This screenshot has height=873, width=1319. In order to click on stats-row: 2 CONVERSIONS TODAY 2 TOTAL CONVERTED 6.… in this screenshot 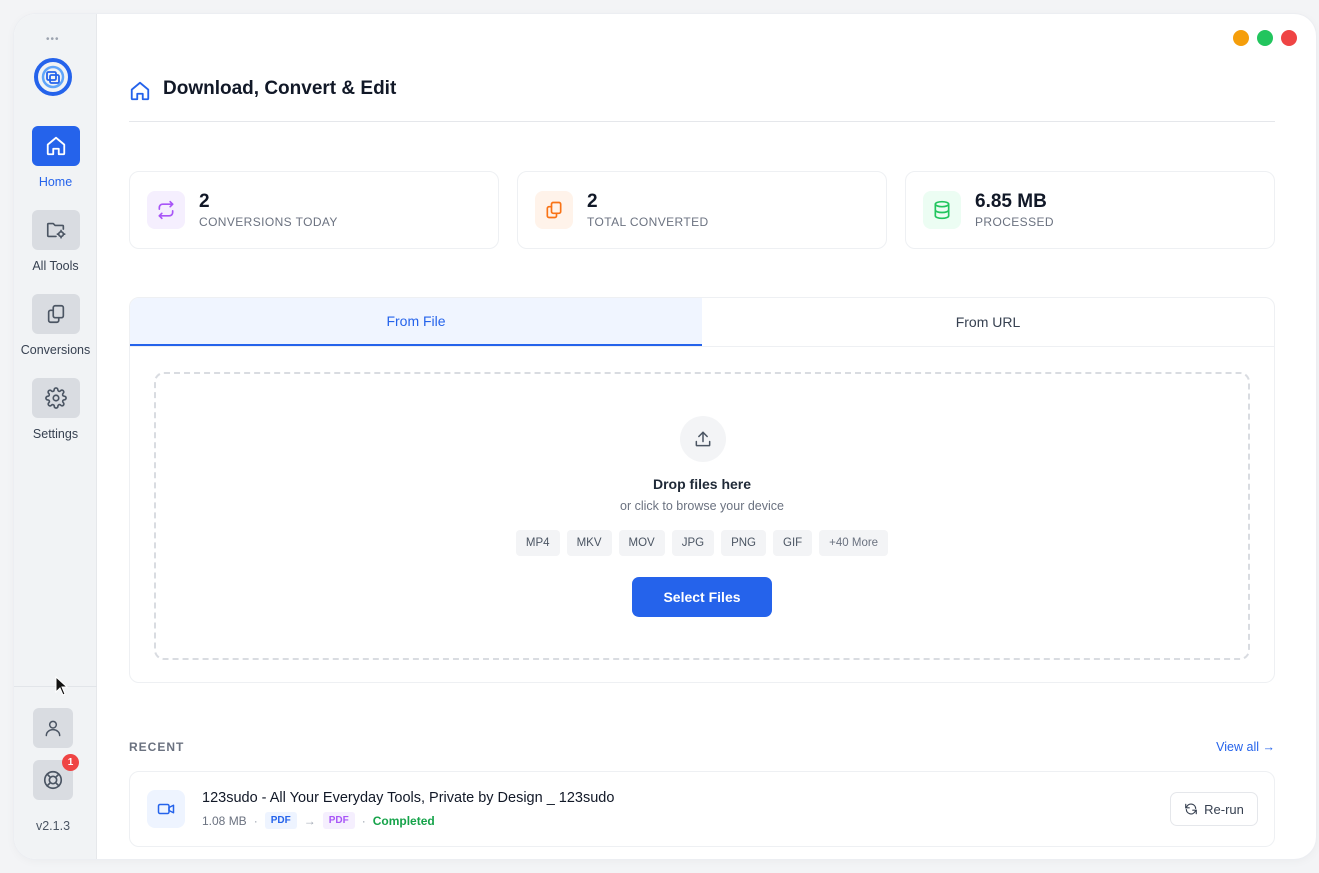, I will do `click(702, 210)`.